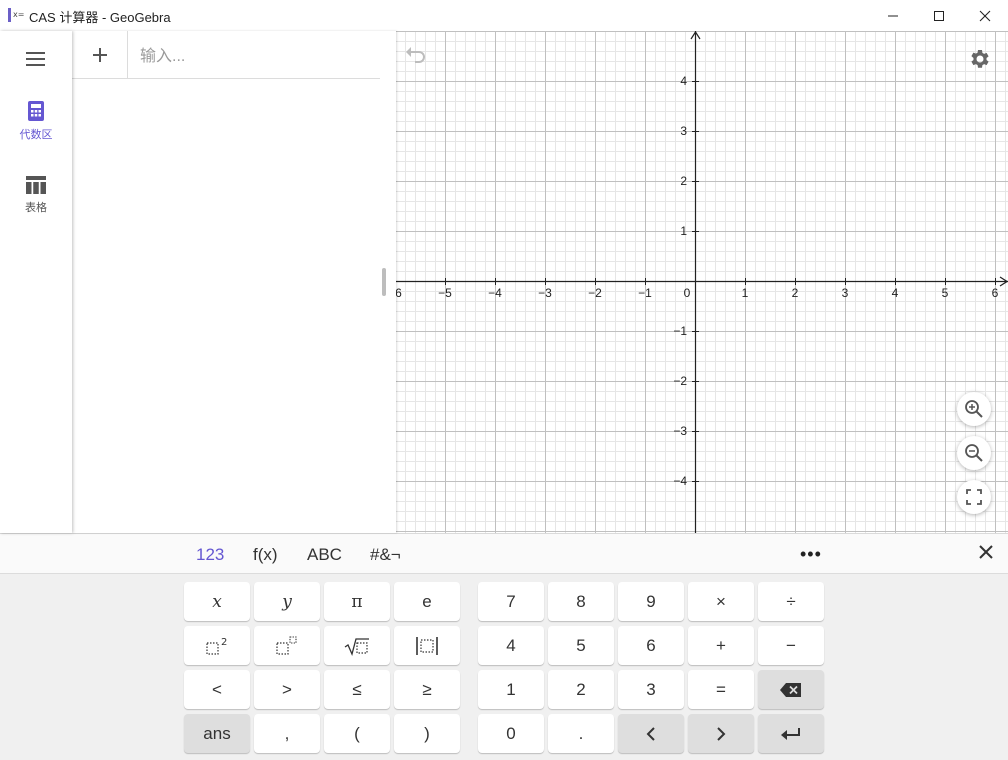  Describe the element at coordinates (224, 642) in the screenshot. I see `svg-text: 2` at that location.